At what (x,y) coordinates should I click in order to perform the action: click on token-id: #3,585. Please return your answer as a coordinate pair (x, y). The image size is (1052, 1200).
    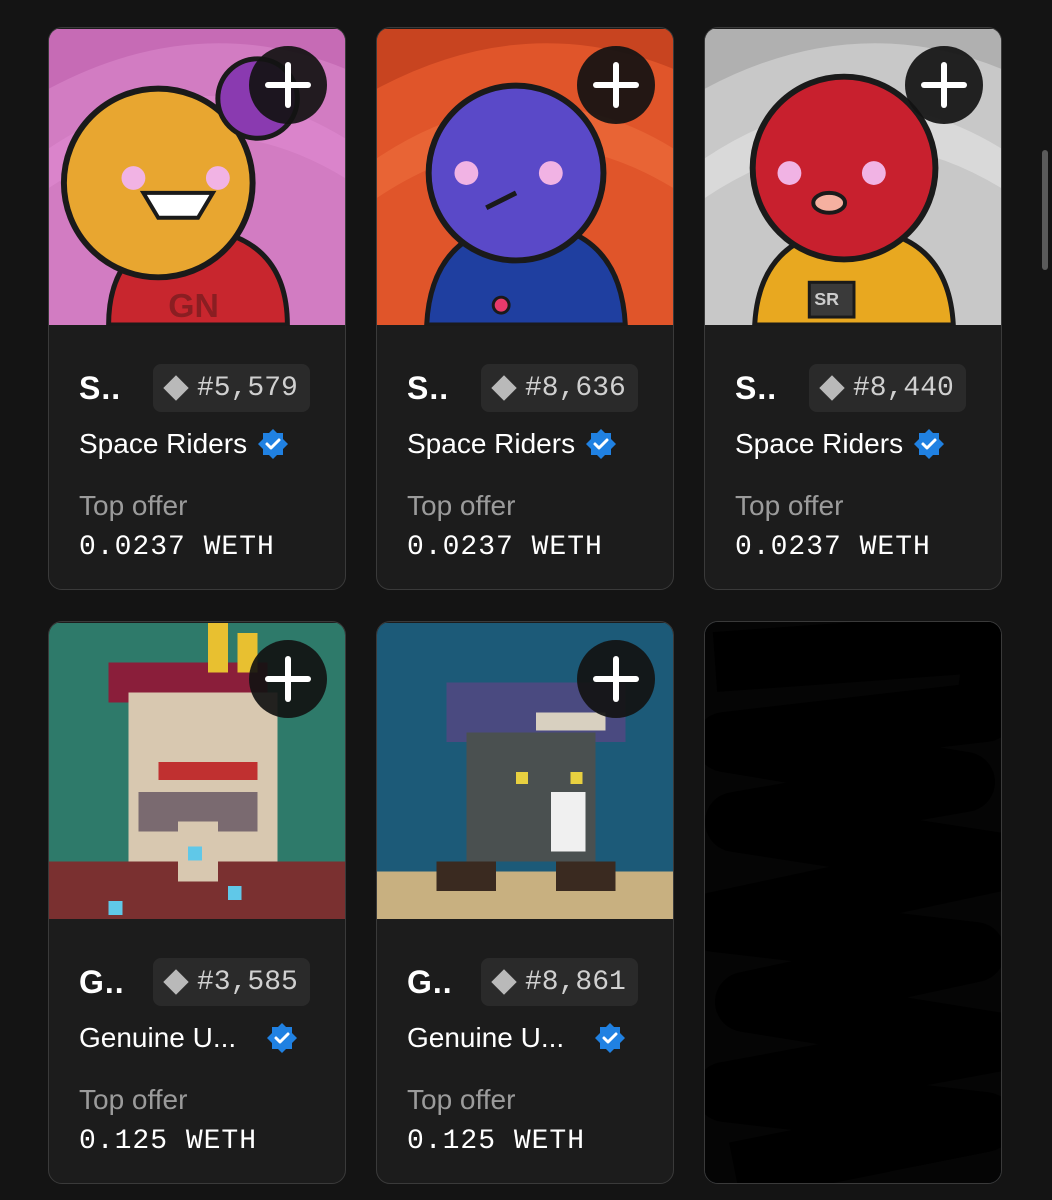
    Looking at the image, I should click on (247, 982).